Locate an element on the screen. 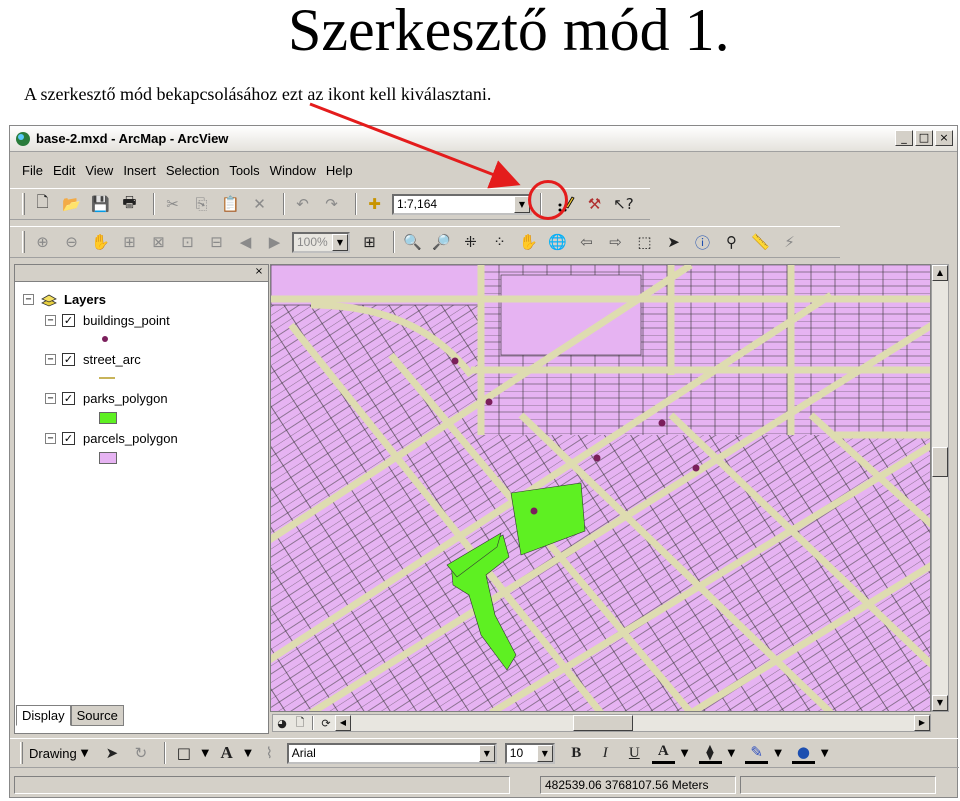  drawing-menu-label: Drawing is located at coordinates (53, 753).